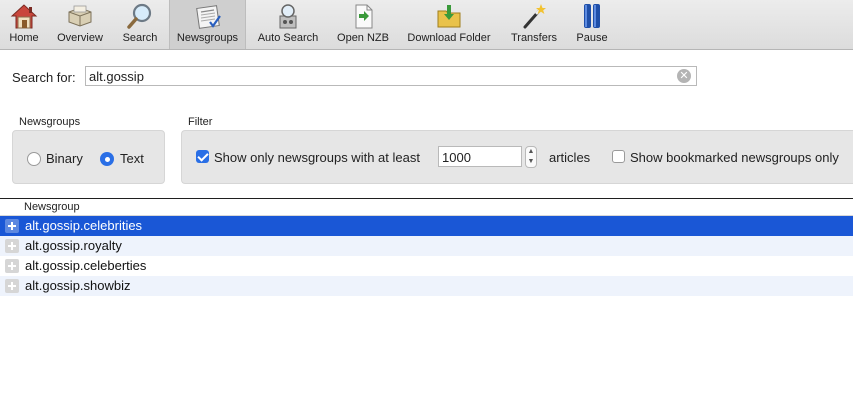  What do you see at coordinates (618, 156) in the screenshot?
I see `bookmarked-only-checkbox` at bounding box center [618, 156].